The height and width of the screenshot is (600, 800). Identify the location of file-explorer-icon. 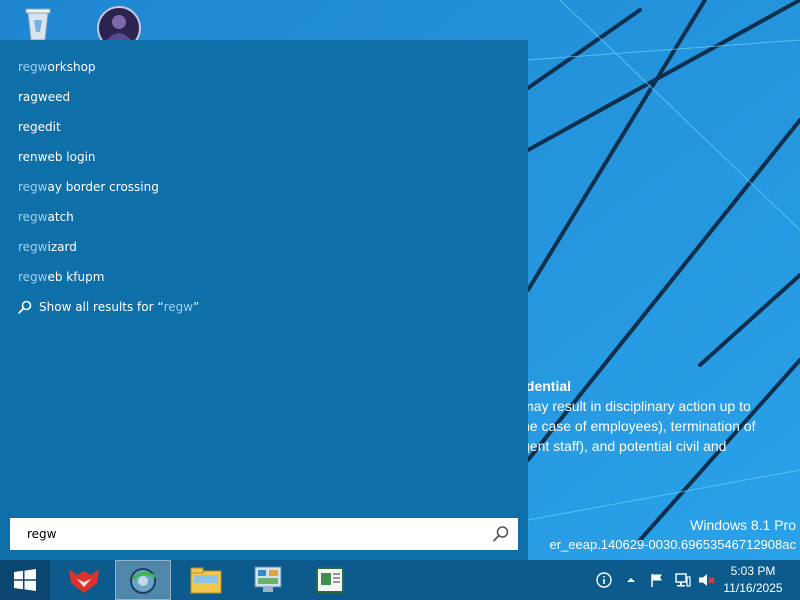
(206, 580).